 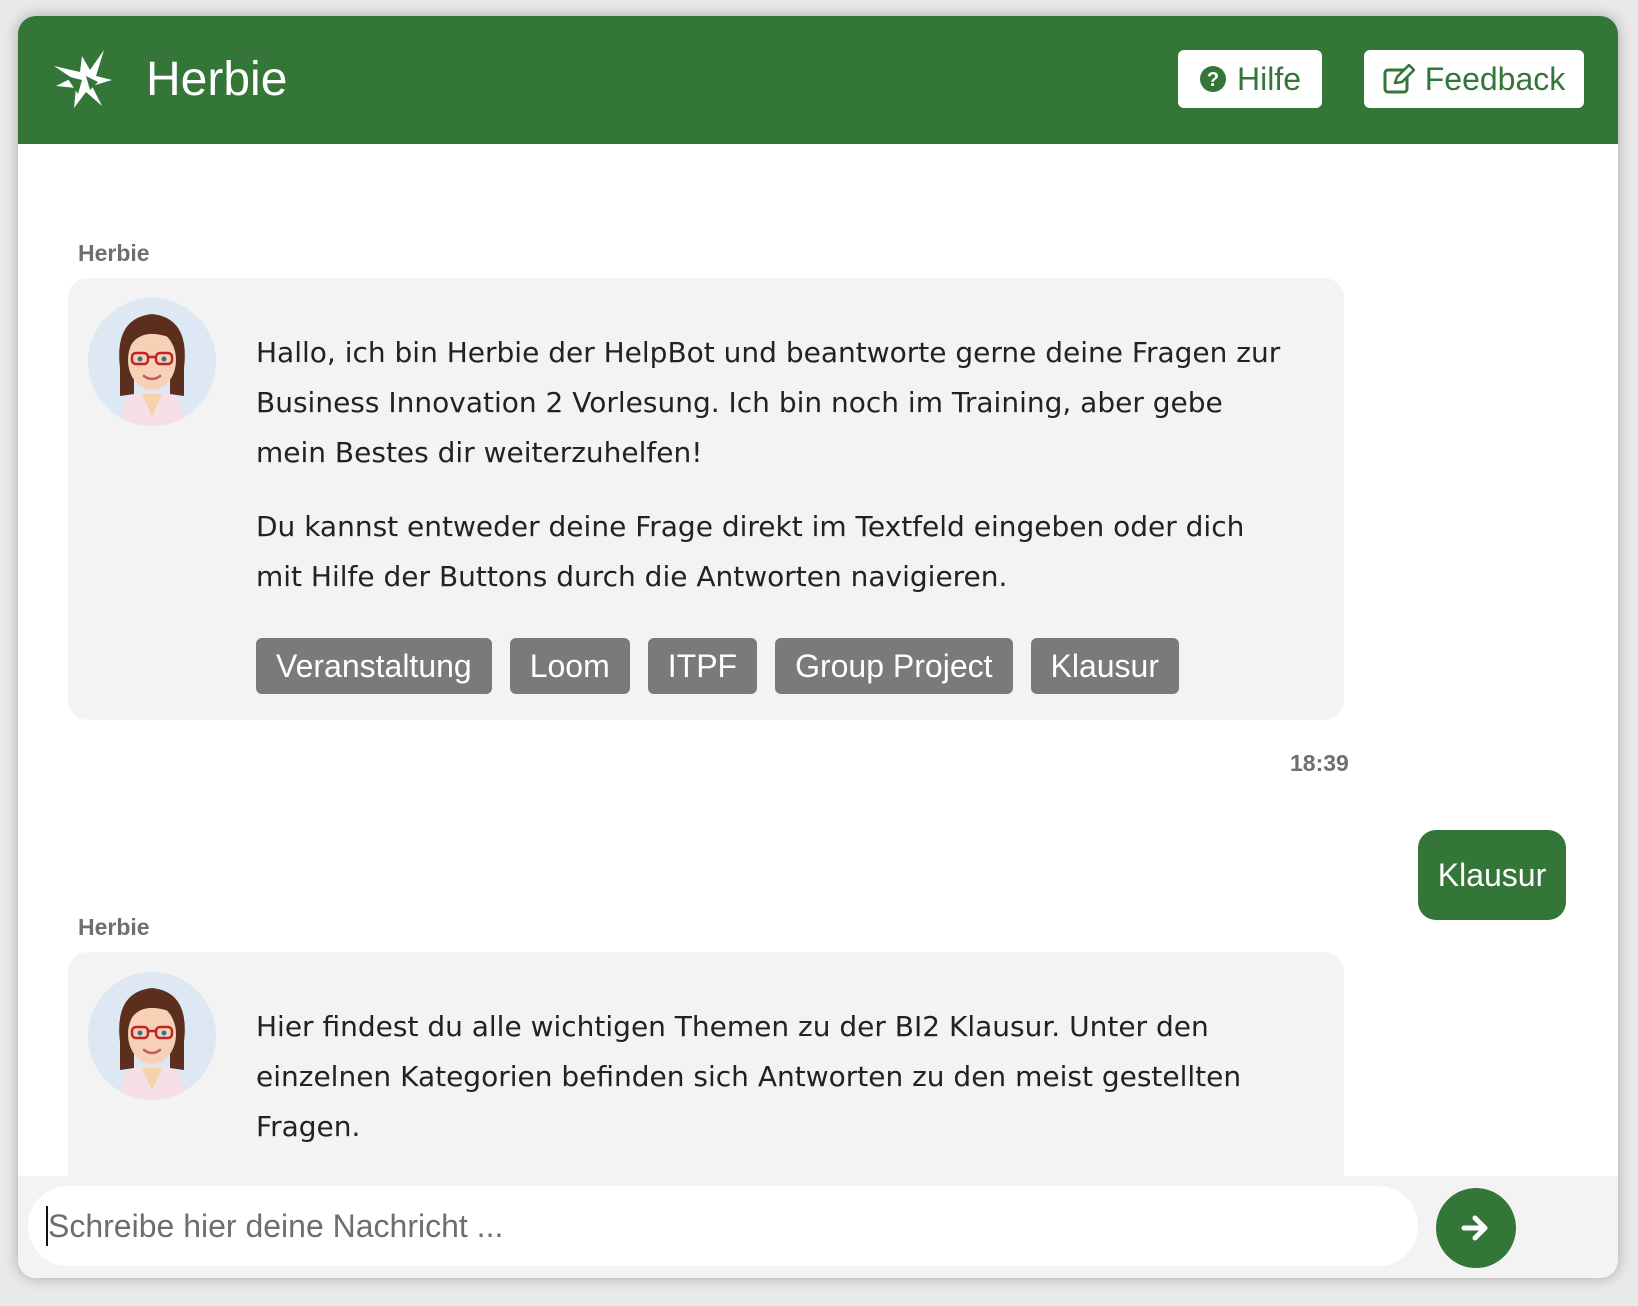 What do you see at coordinates (1492, 875) in the screenshot?
I see `user-message-bubble: Klausur` at bounding box center [1492, 875].